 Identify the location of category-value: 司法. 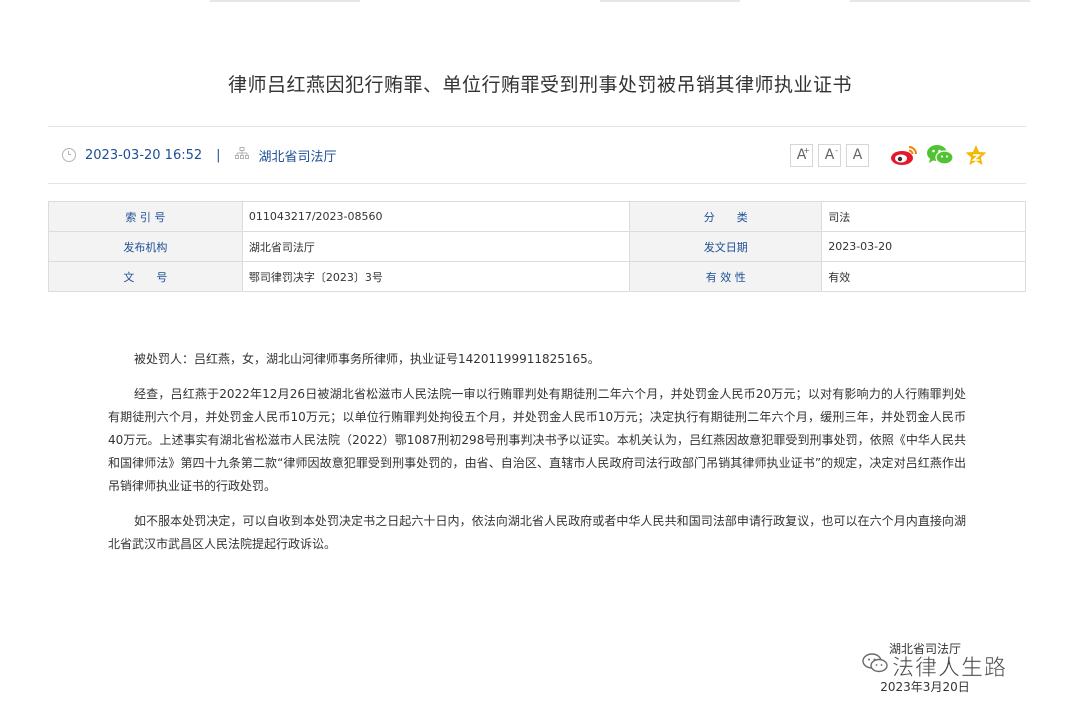
(923, 216).